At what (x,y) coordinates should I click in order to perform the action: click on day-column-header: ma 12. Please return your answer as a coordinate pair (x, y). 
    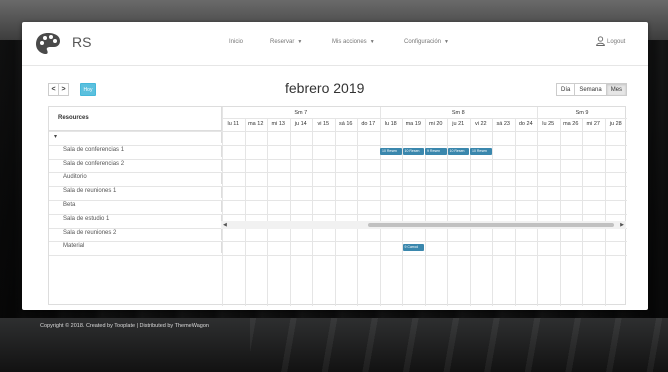
    Looking at the image, I should click on (256, 124).